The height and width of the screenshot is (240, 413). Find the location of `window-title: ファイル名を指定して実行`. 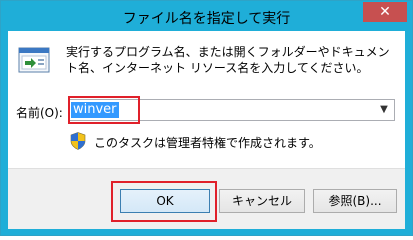

window-title: ファイル名を指定して実行 is located at coordinates (206, 19).